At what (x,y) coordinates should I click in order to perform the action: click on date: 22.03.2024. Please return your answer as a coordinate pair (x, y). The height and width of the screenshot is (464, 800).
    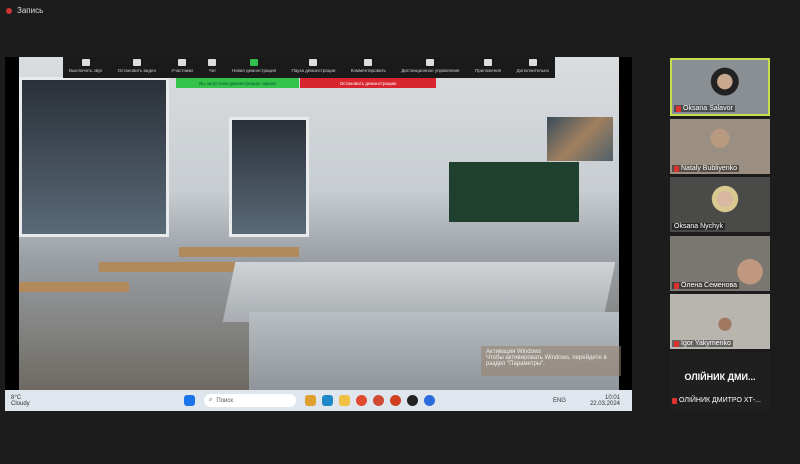
    Looking at the image, I should click on (604, 403).